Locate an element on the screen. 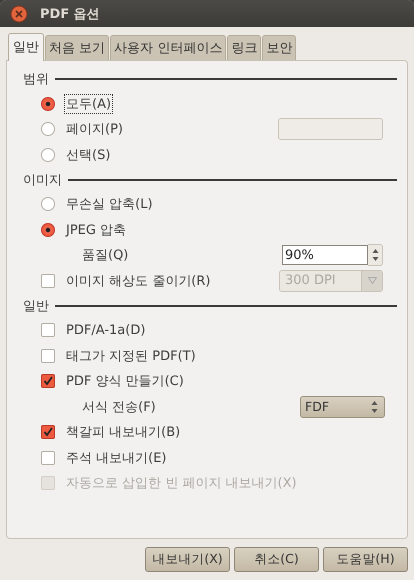 This screenshot has height=580, width=414. dialog-button: 내보내기(X) is located at coordinates (187, 559).